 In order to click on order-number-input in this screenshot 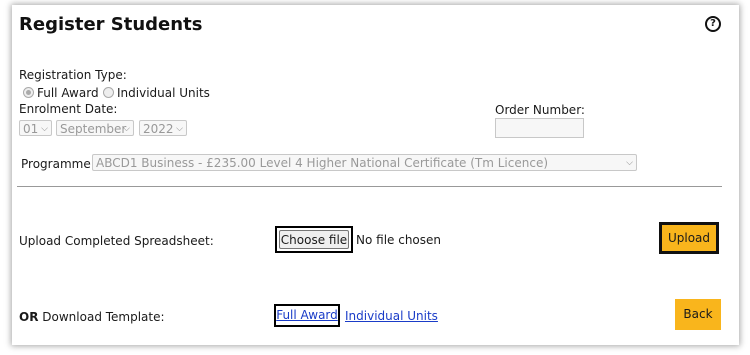, I will do `click(539, 128)`.